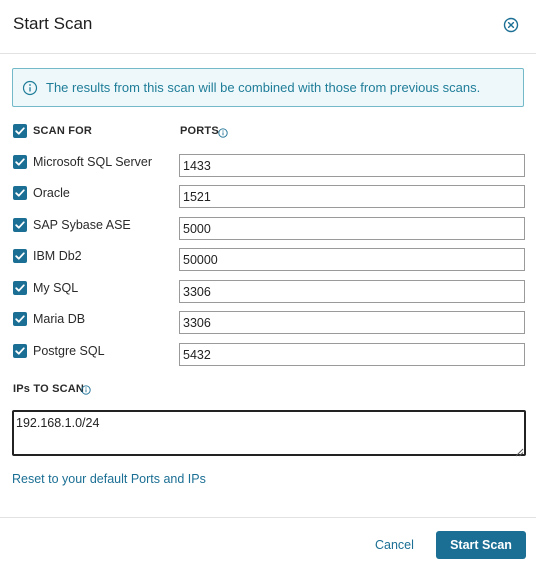 The width and height of the screenshot is (536, 570). What do you see at coordinates (199, 131) in the screenshot?
I see `ports-header: PORTS` at bounding box center [199, 131].